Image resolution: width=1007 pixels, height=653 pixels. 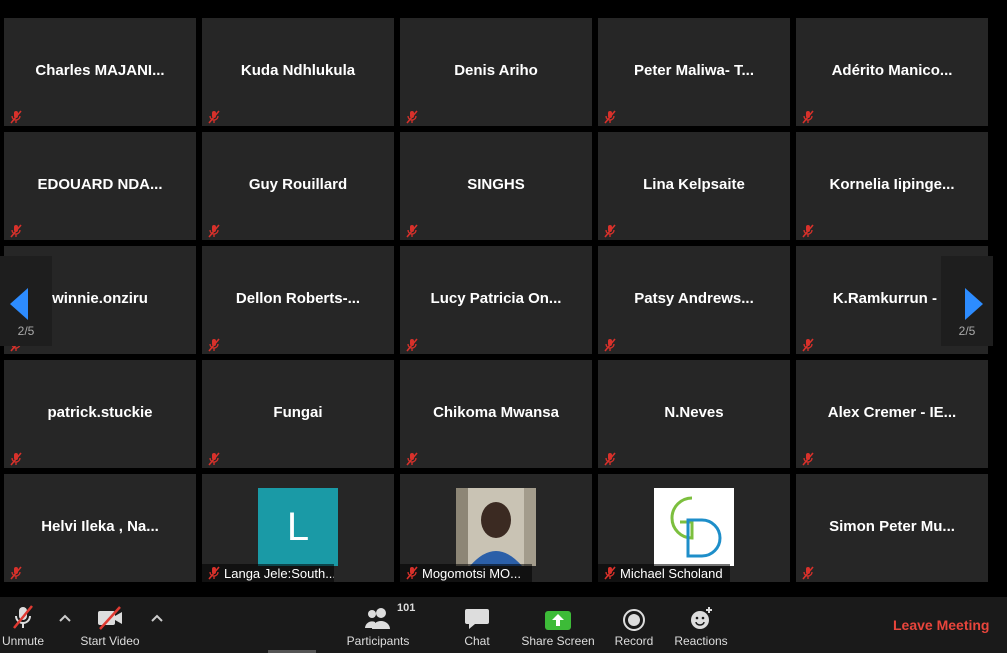 I want to click on avatar-letter: L, so click(x=298, y=526).